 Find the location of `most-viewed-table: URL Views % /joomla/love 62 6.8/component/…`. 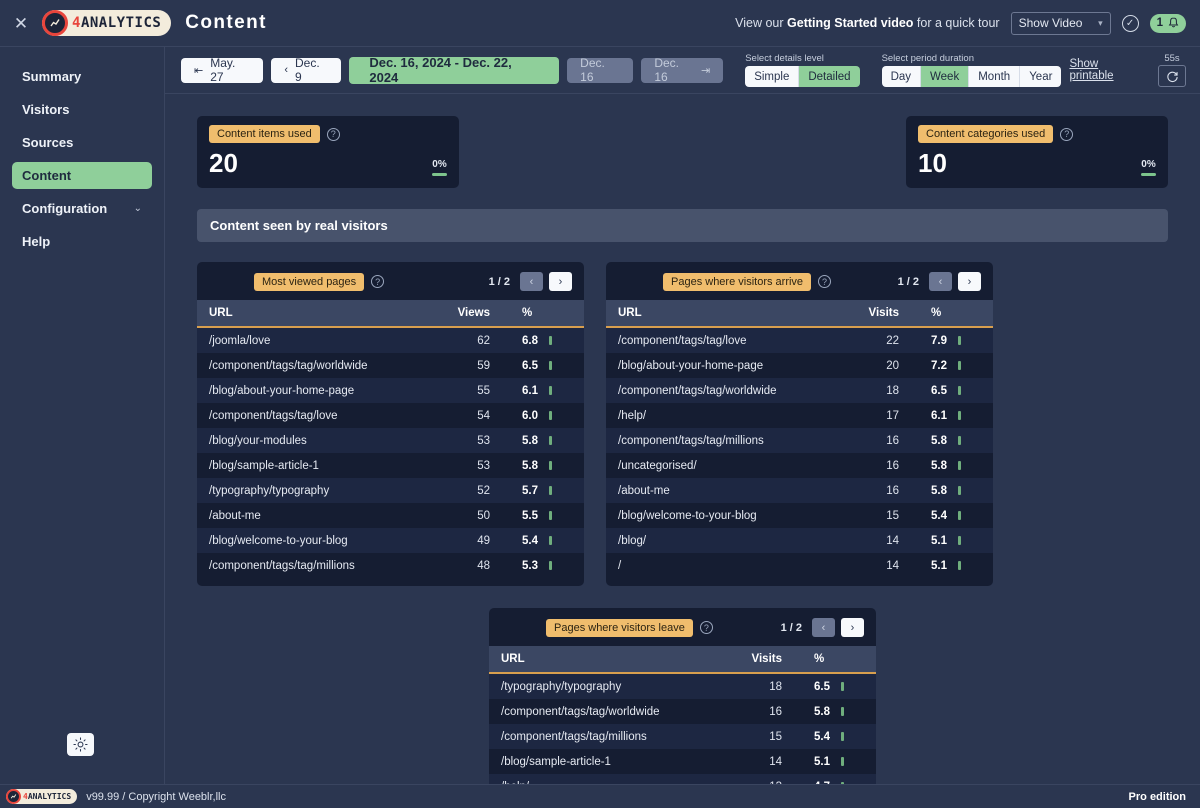

most-viewed-table: URL Views % /joomla/love 62 6.8/component/… is located at coordinates (390, 439).